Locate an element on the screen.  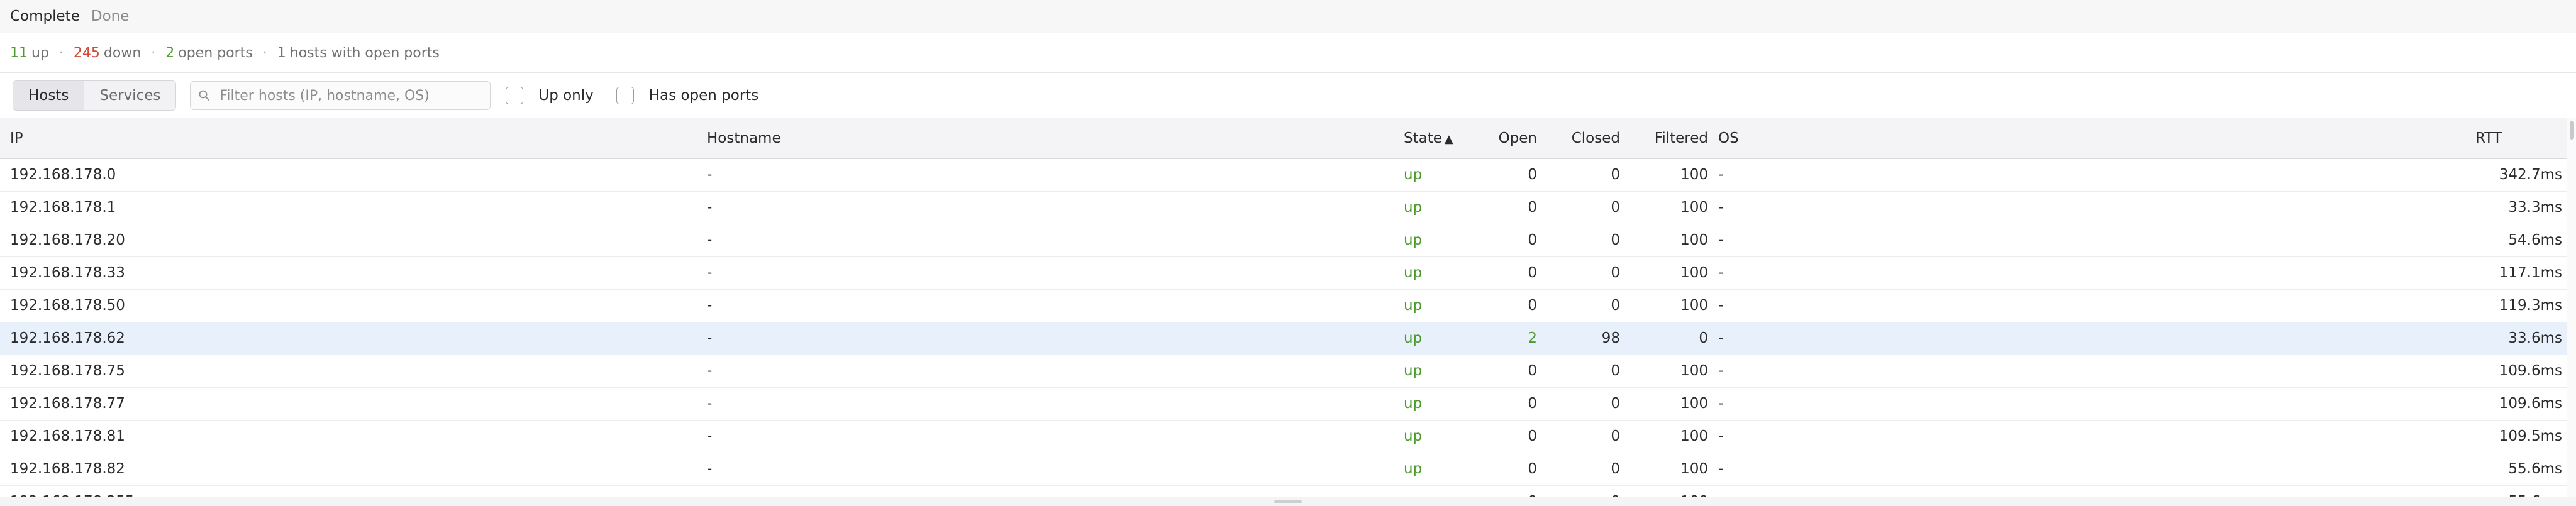
table-row: 192.168.178.62- up 2 98 0-33.6ms is located at coordinates (1283, 338).